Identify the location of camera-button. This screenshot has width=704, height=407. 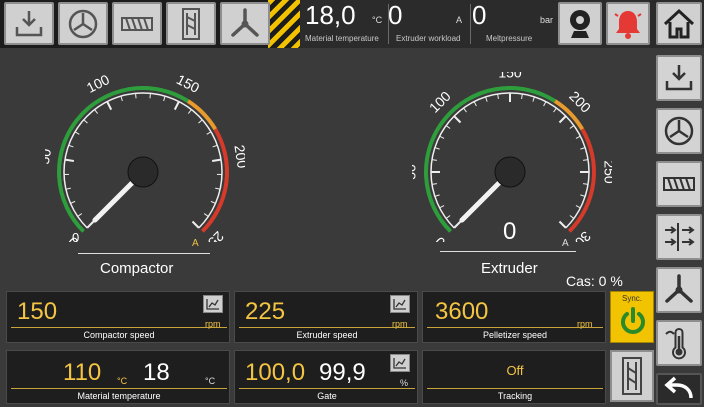
(580, 23).